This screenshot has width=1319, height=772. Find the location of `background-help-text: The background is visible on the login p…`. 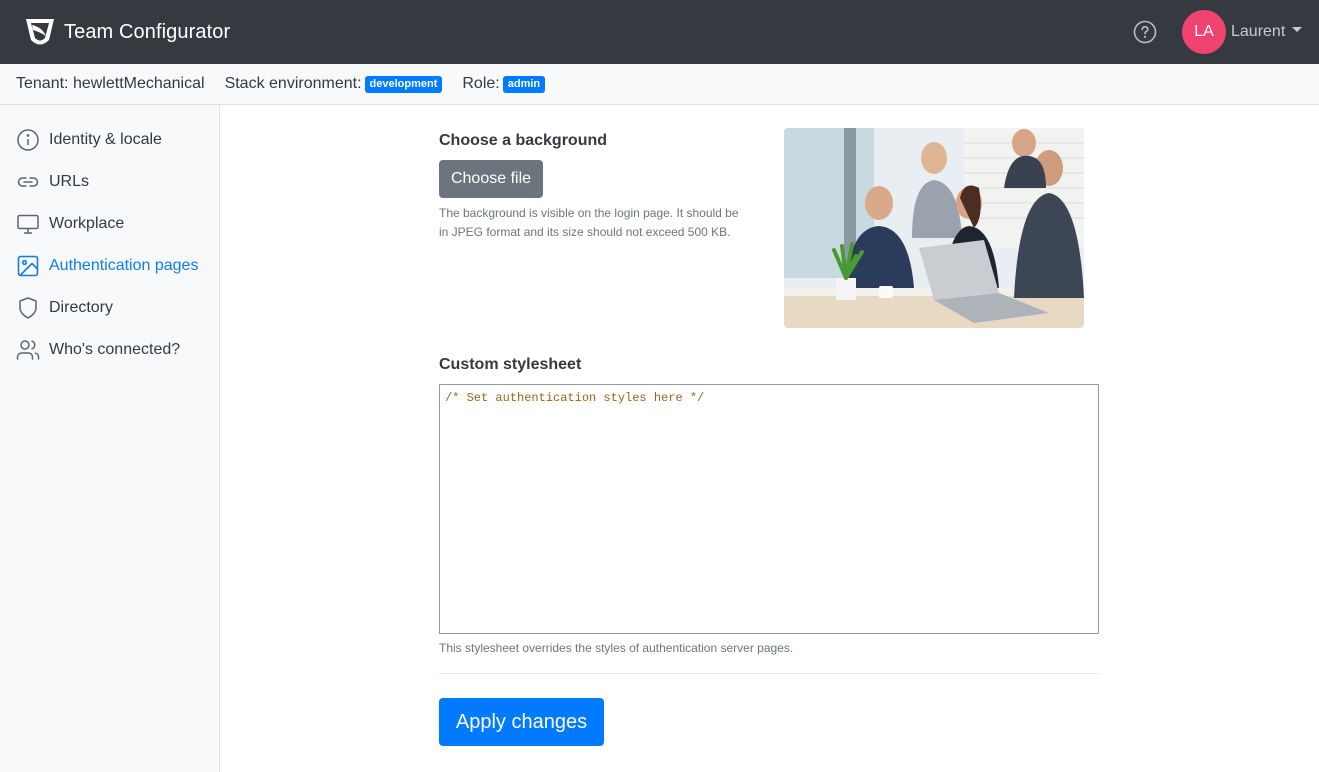

background-help-text: The background is visible on the login p… is located at coordinates (589, 222).